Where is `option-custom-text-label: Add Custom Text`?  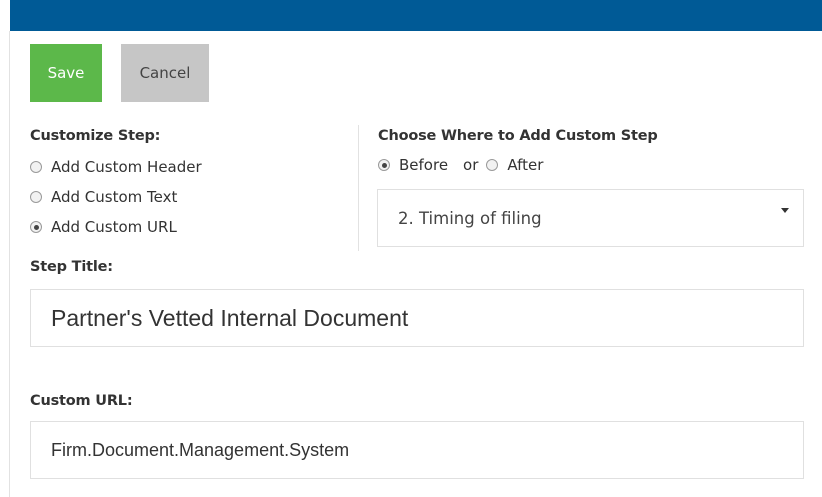 option-custom-text-label: Add Custom Text is located at coordinates (114, 197).